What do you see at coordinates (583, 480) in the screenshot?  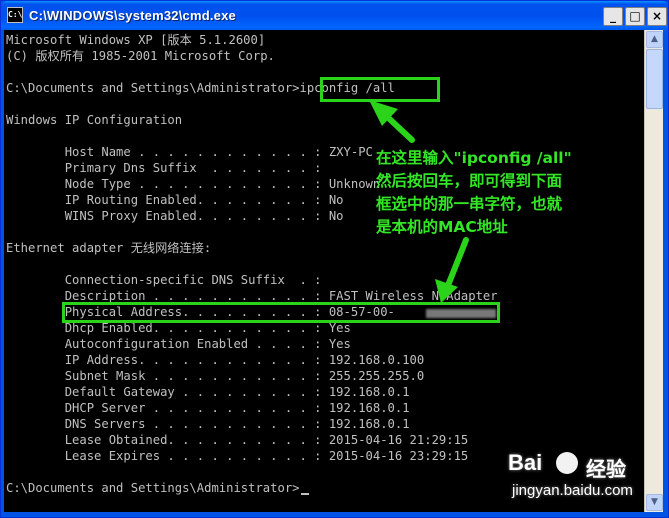 I see `baidu-jingyan-watermark: Bai 经验 jingyan.baidu.com` at bounding box center [583, 480].